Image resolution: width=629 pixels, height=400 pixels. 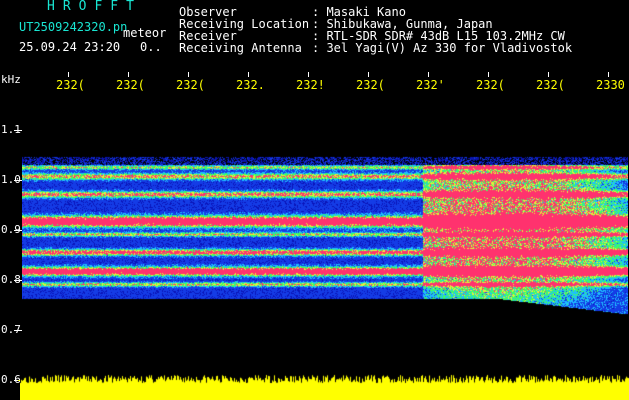 What do you see at coordinates (250, 85) in the screenshot?
I see `x-tick-label: 232.` at bounding box center [250, 85].